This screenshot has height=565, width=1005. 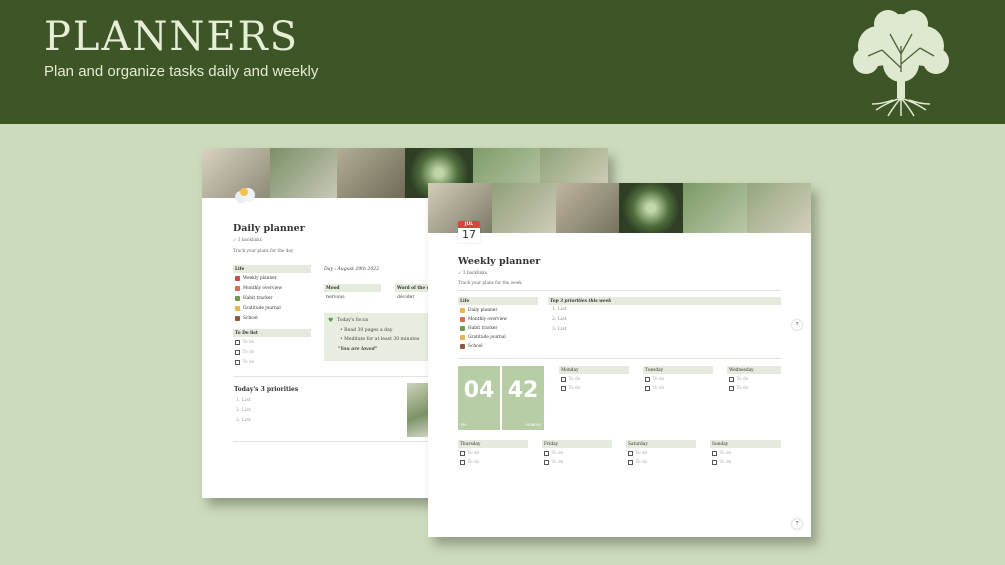 What do you see at coordinates (478, 328) in the screenshot?
I see `weekly-life-item: Habit tracker` at bounding box center [478, 328].